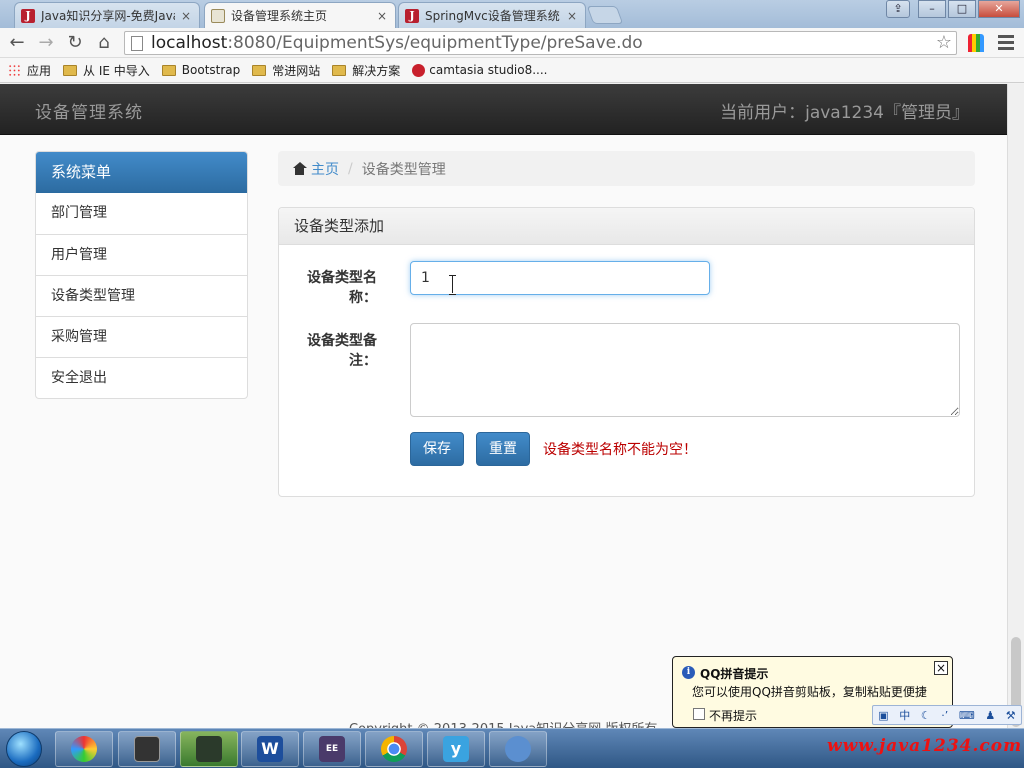 Image resolution: width=1024 pixels, height=768 pixels. I want to click on word-icon: W, so click(270, 749).